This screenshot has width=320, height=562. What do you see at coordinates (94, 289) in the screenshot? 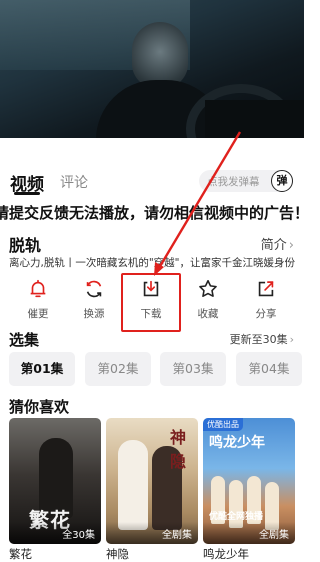
I see `refresh-icon` at bounding box center [94, 289].